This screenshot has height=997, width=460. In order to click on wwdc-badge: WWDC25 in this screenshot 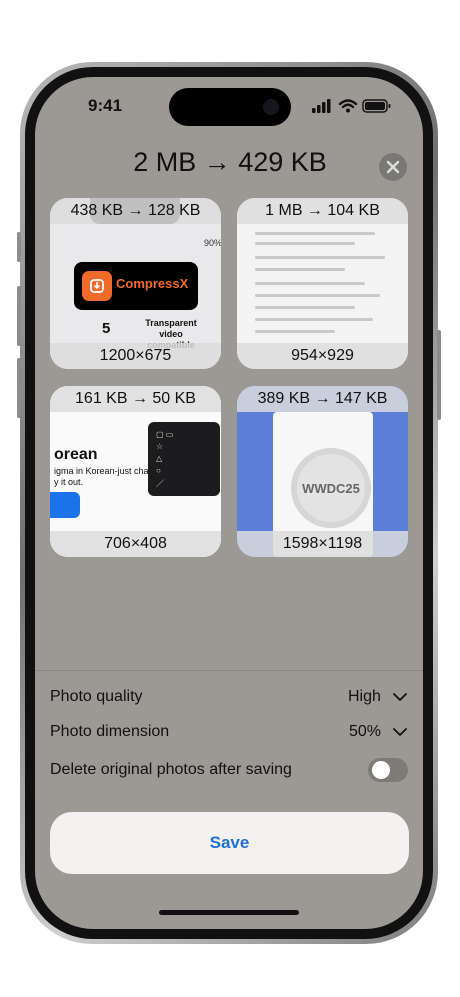, I will do `click(331, 488)`.